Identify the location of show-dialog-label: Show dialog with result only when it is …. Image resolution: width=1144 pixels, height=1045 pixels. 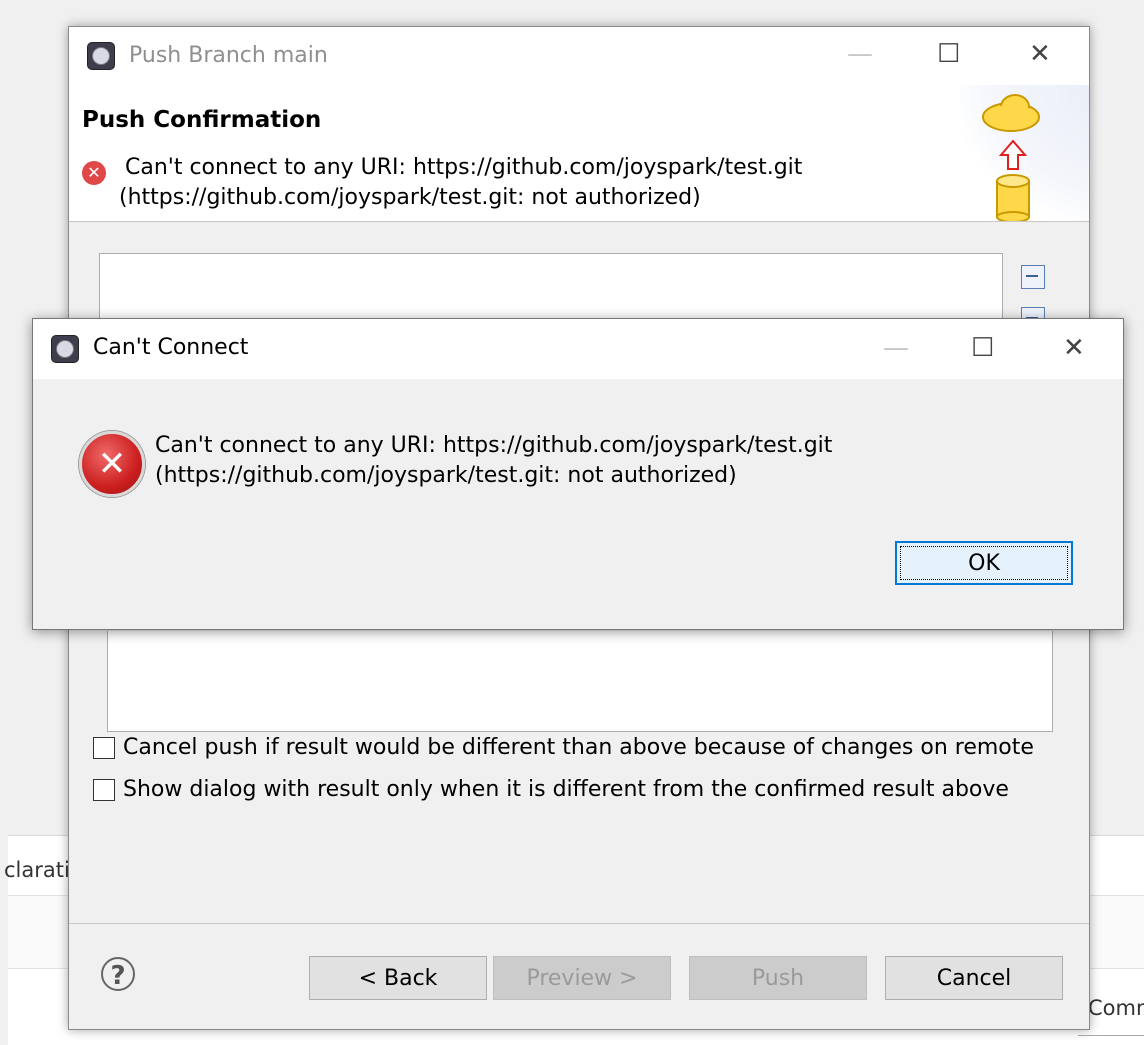
(566, 789).